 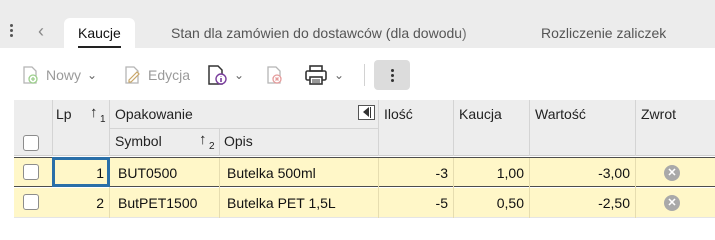 I want to click on new-button-label: Nowy, so click(x=64, y=75).